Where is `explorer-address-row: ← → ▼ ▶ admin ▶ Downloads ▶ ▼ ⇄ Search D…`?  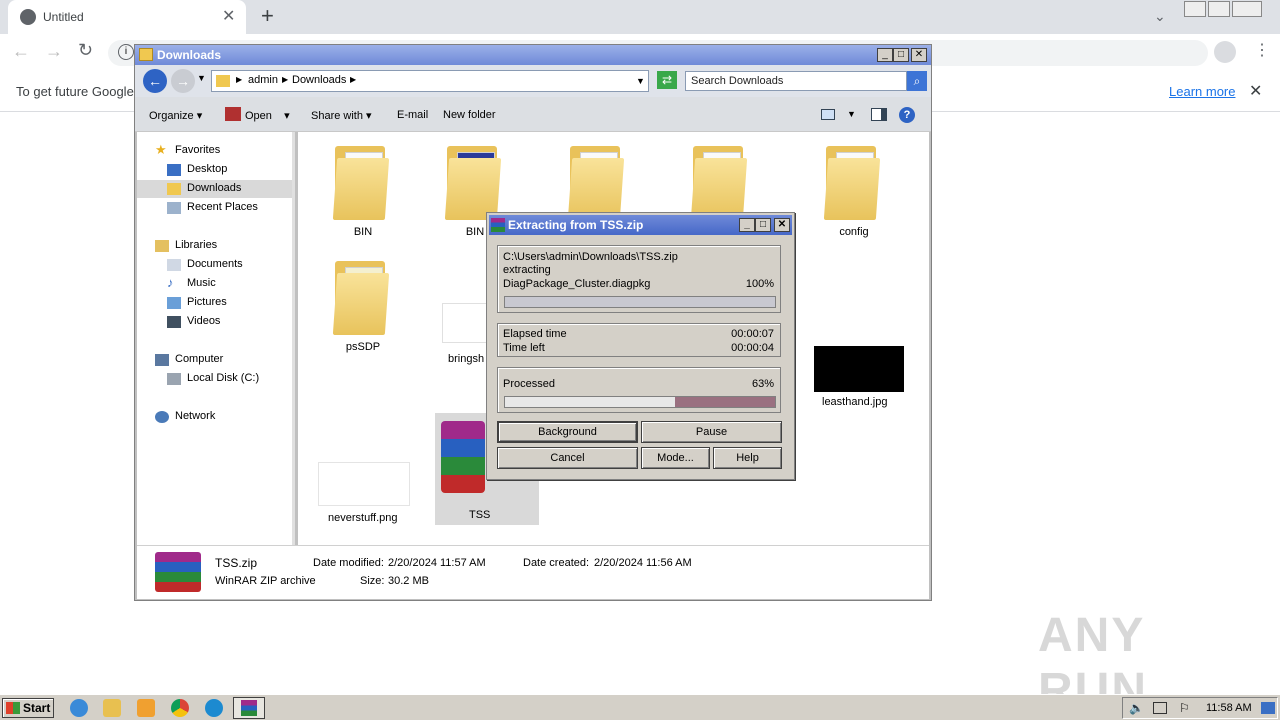 explorer-address-row: ← → ▼ ▶ admin ▶ Downloads ▶ ▼ ⇄ Search D… is located at coordinates (533, 81).